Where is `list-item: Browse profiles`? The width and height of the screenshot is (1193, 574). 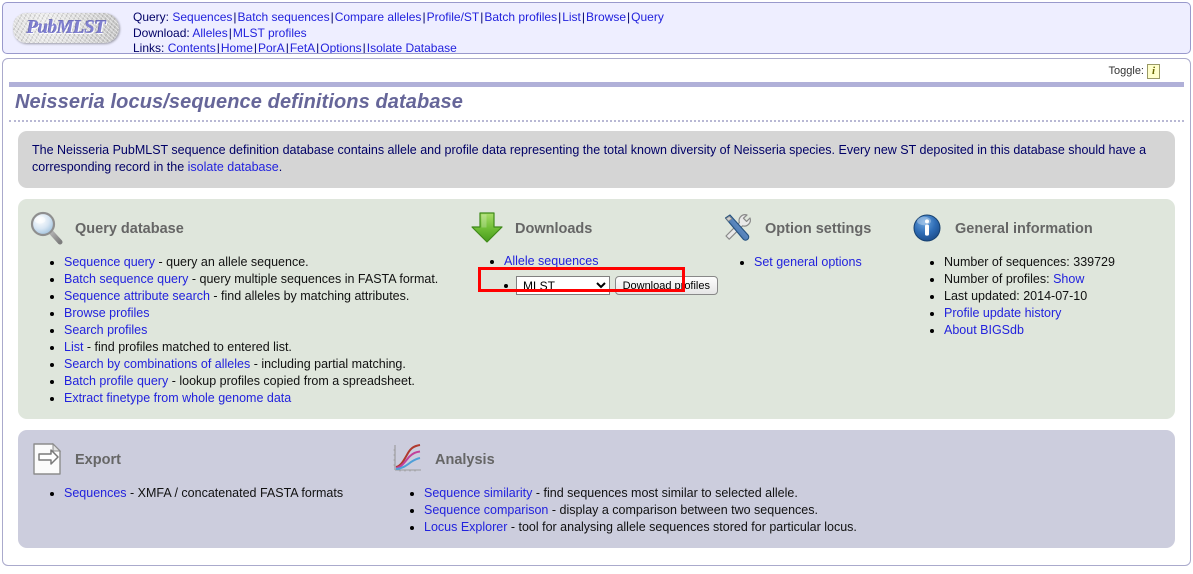 list-item: Browse profiles is located at coordinates (266, 313).